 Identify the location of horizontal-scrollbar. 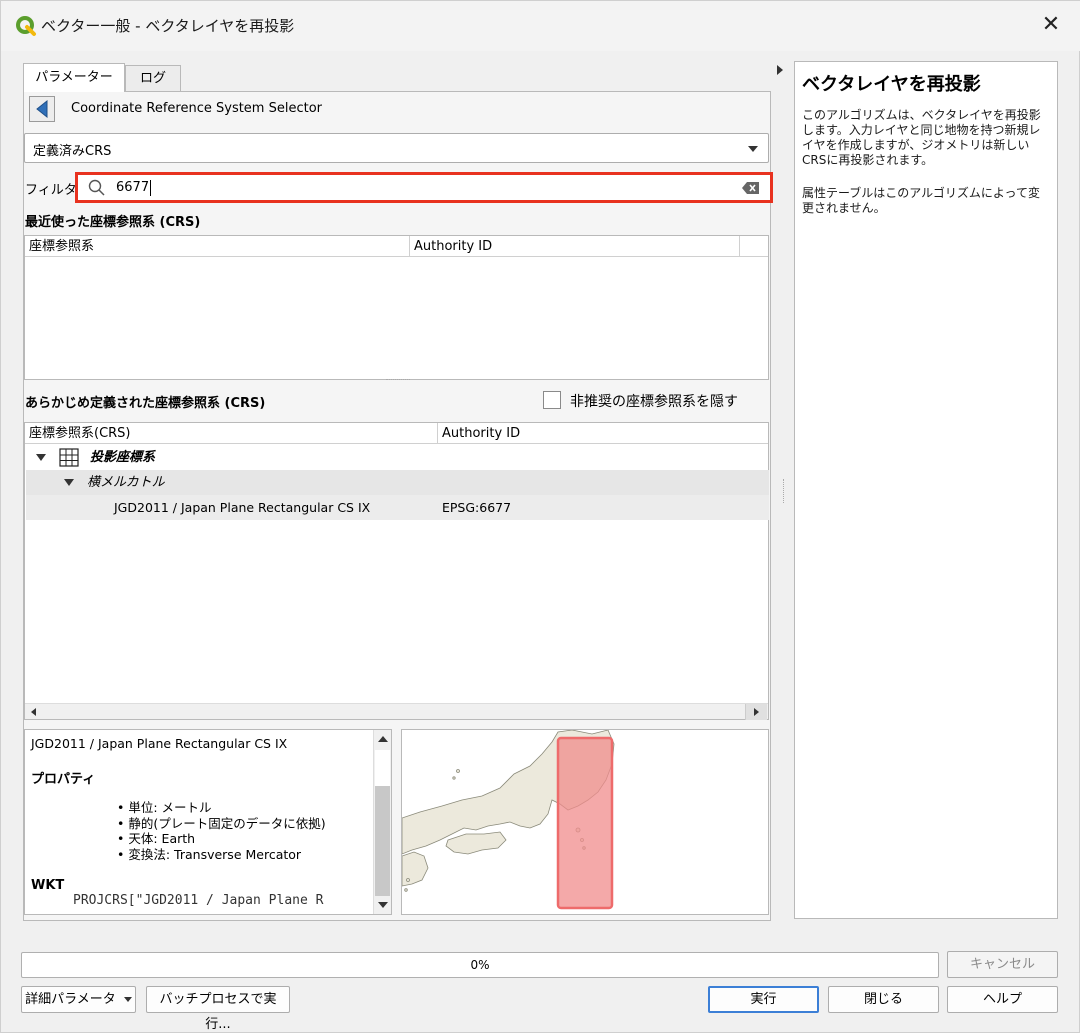
(396, 711).